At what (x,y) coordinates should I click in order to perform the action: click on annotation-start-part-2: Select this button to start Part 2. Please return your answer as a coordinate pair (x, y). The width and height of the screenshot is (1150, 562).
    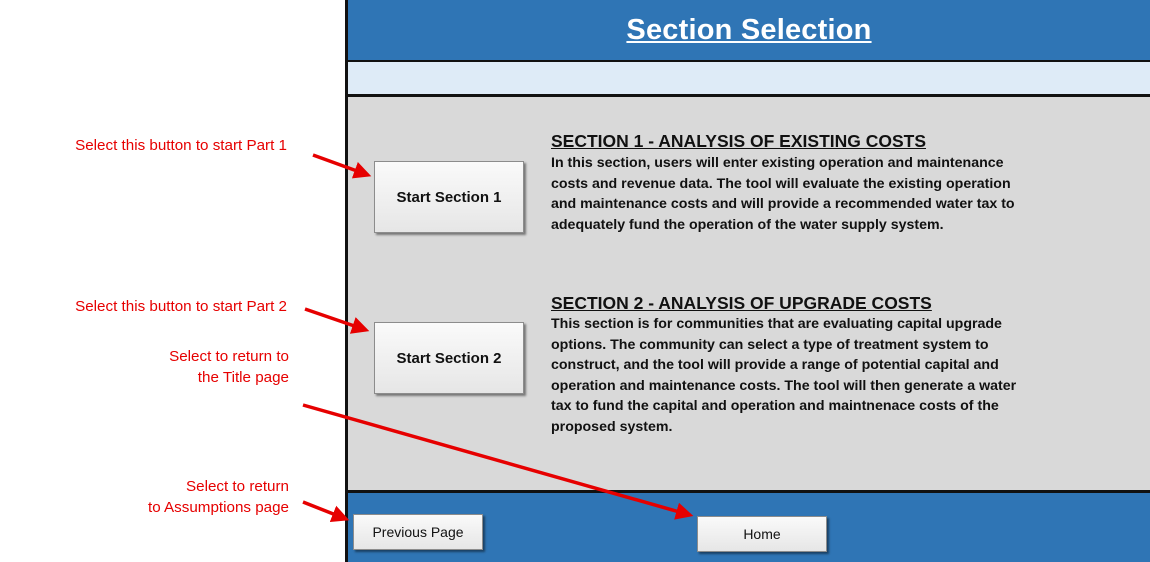
    Looking at the image, I should click on (181, 306).